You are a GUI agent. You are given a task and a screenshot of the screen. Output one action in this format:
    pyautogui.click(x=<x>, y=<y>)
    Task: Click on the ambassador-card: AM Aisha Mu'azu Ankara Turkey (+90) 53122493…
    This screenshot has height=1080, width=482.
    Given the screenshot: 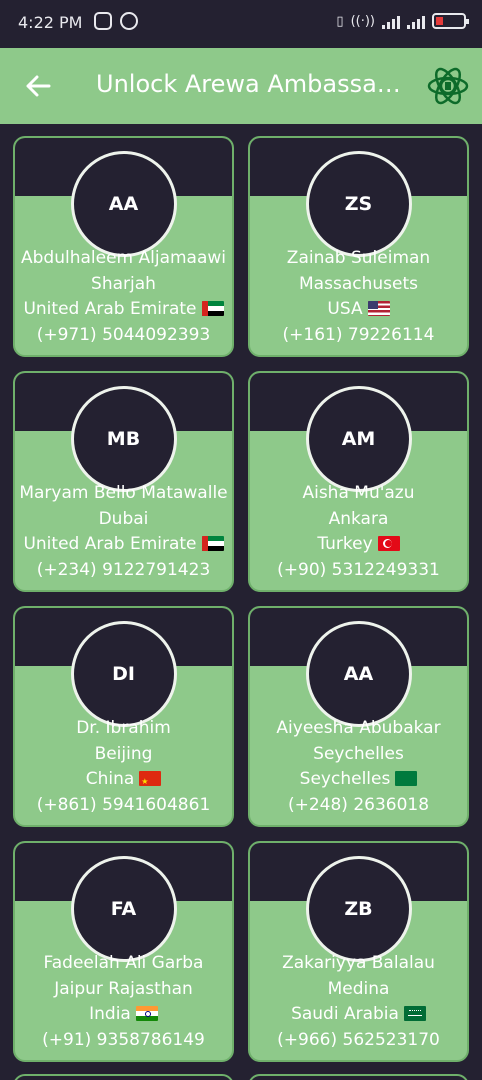 What is the action you would take?
    pyautogui.click(x=358, y=481)
    